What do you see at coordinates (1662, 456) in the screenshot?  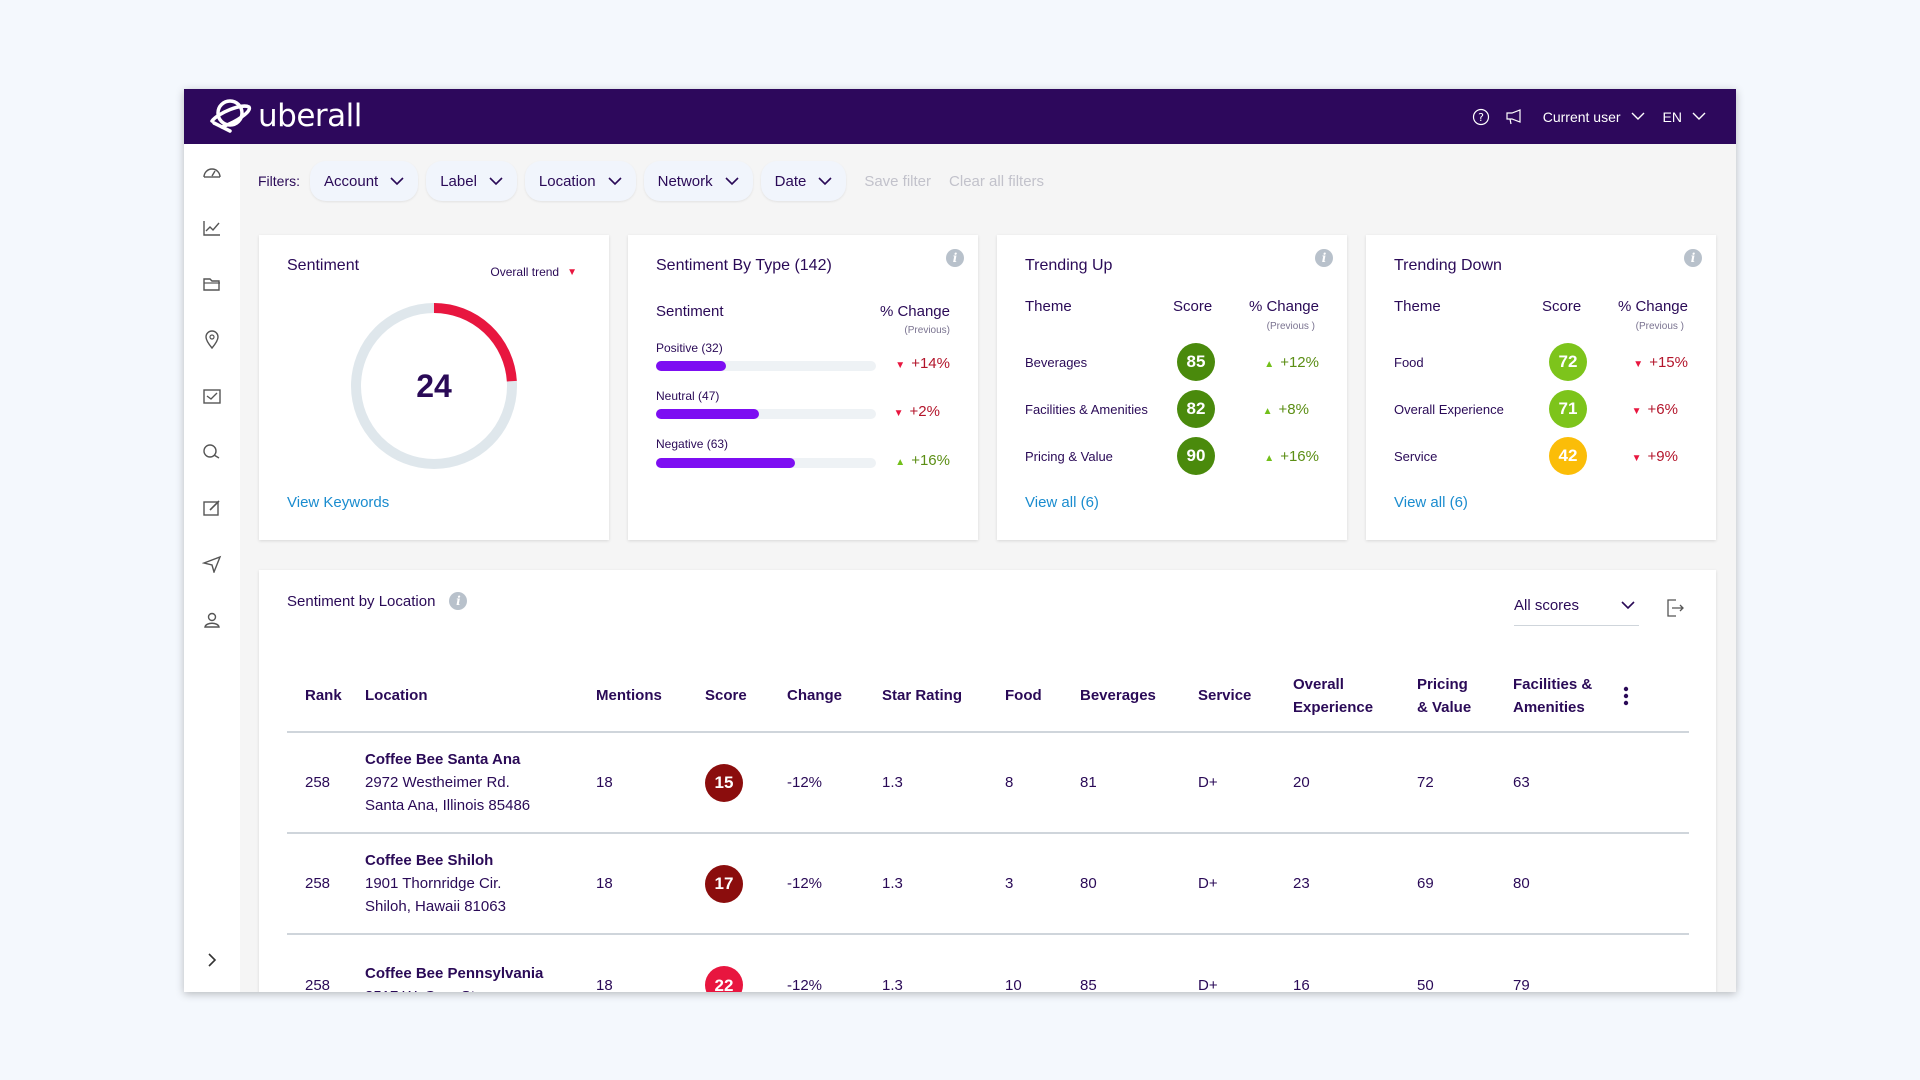 I see `theme-change-value: +9%` at bounding box center [1662, 456].